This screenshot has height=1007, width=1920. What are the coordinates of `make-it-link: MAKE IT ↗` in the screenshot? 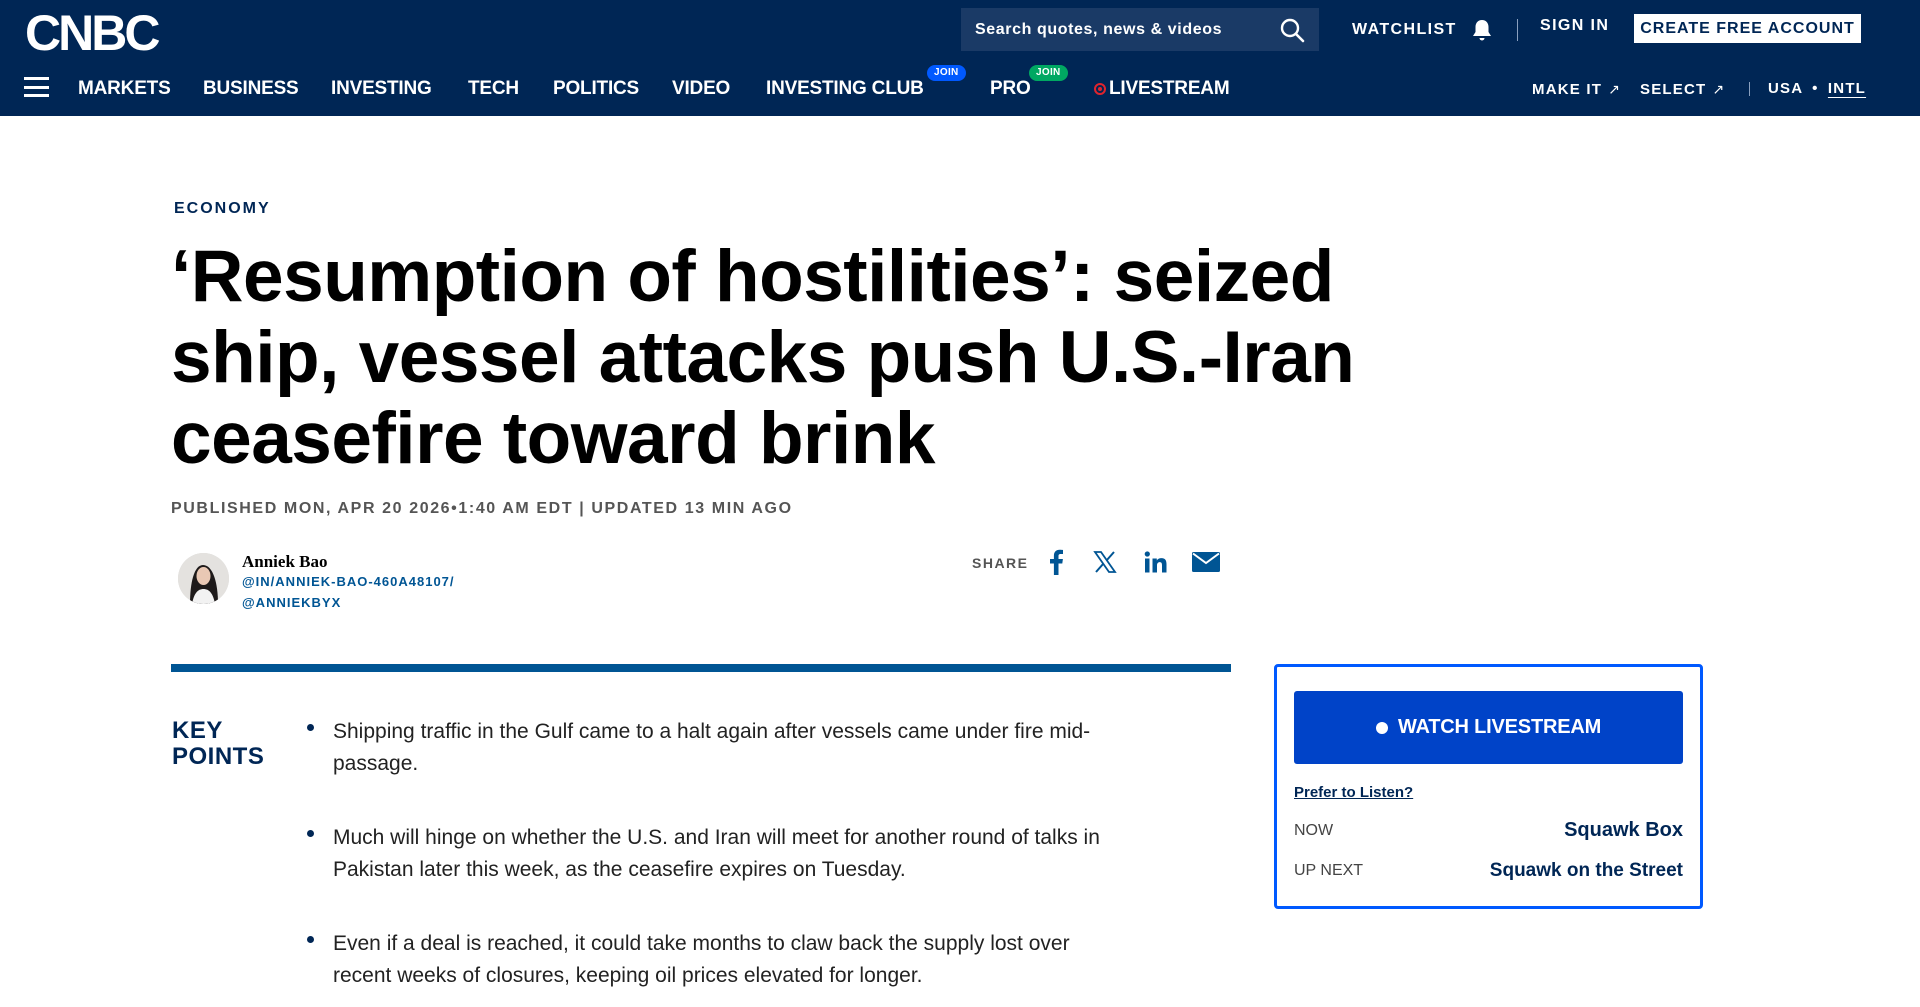 It's located at (1576, 89).